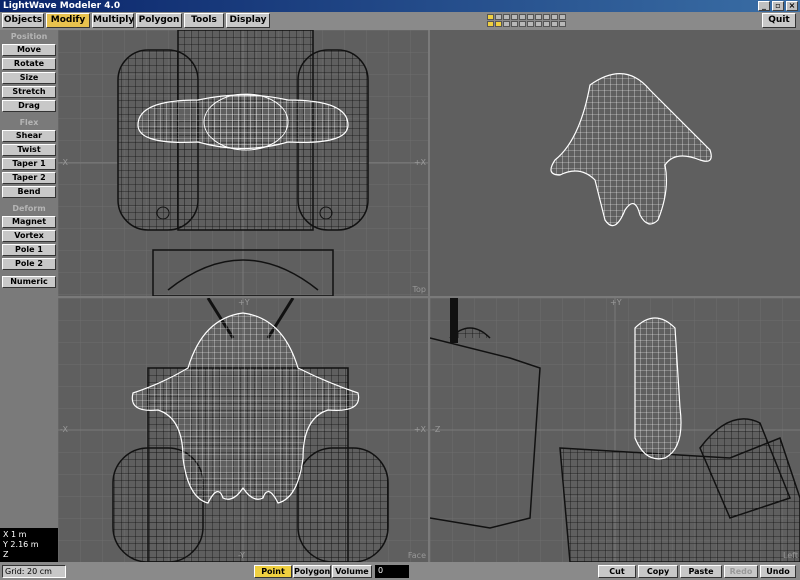 This screenshot has height=580, width=800. What do you see at coordinates (701, 571) in the screenshot?
I see `paste-button: Paste` at bounding box center [701, 571].